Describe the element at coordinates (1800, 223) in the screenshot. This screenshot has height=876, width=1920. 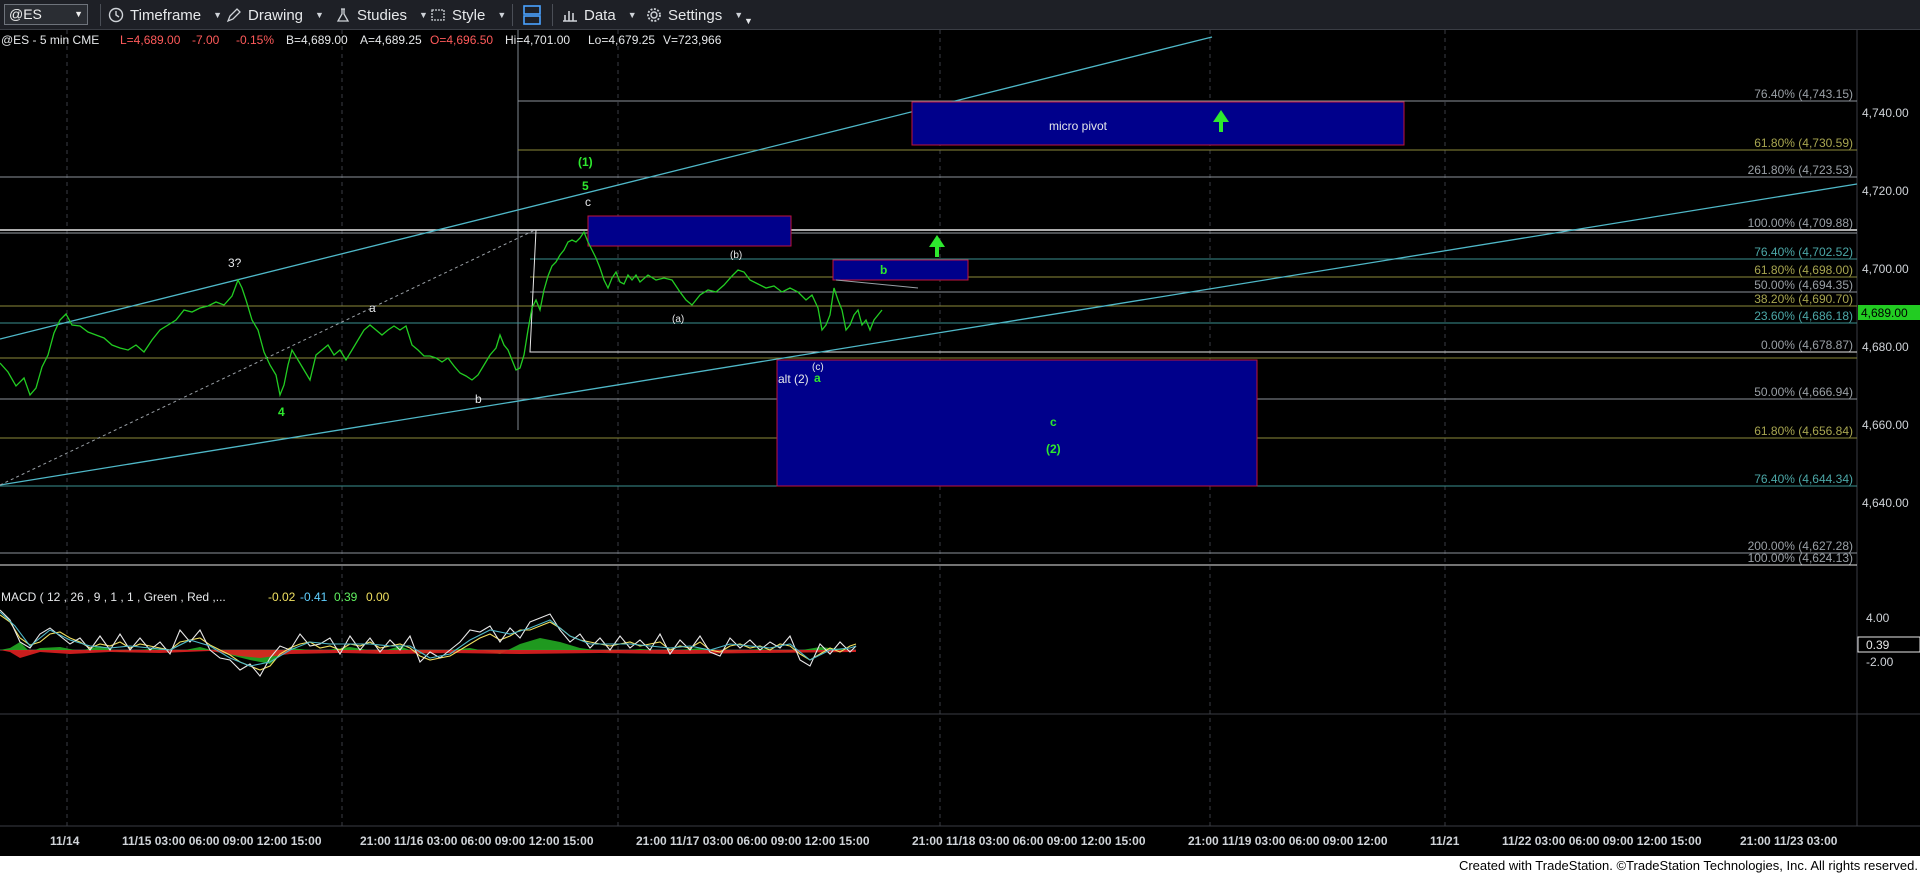
I see `fib-label: 100.00% (4,709.88)` at that location.